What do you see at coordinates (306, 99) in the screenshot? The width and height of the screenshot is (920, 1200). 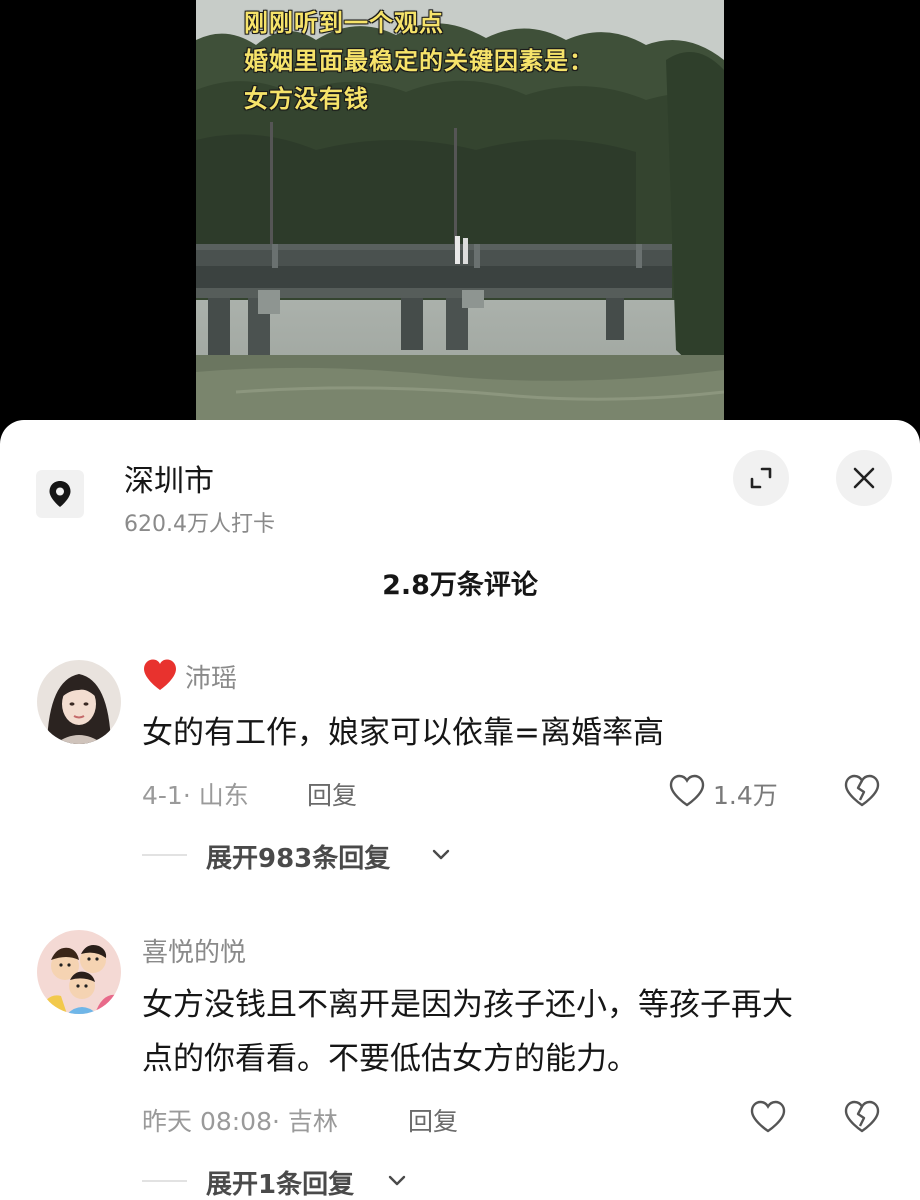 I see `video-caption-line: 女方没有钱` at bounding box center [306, 99].